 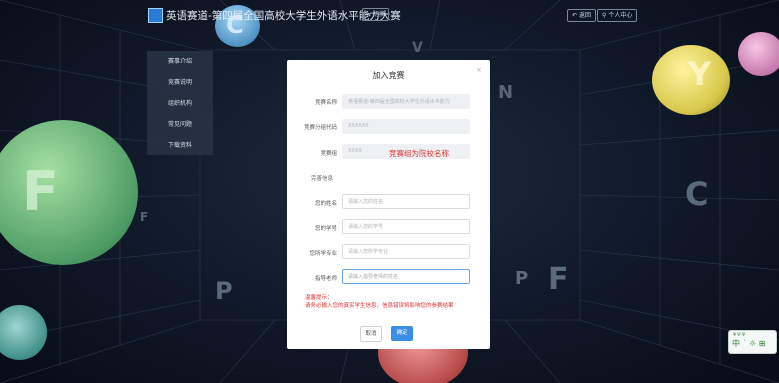 I want to click on back-label: 返回, so click(x=584, y=15).